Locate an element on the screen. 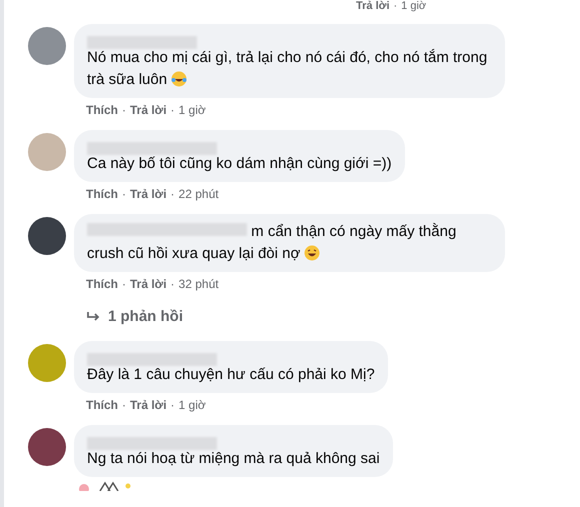 The image size is (580, 507). comment-text: m cẩn thận có ngày mấy thằng crush cũ hồi xưa quay lại đòi nợ is located at coordinates (272, 243).